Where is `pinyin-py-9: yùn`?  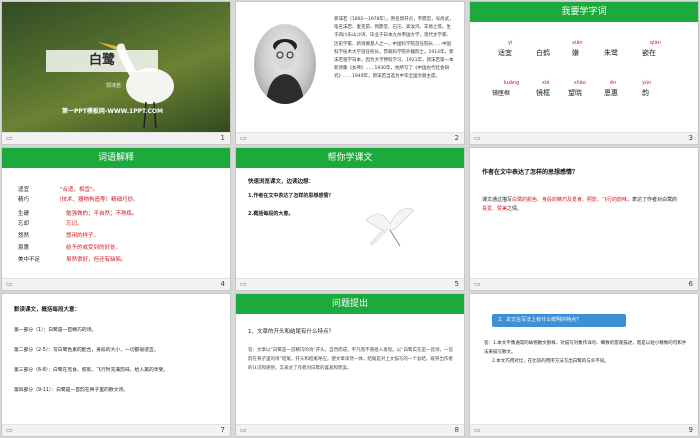 pinyin-py-9: yùn is located at coordinates (647, 83).